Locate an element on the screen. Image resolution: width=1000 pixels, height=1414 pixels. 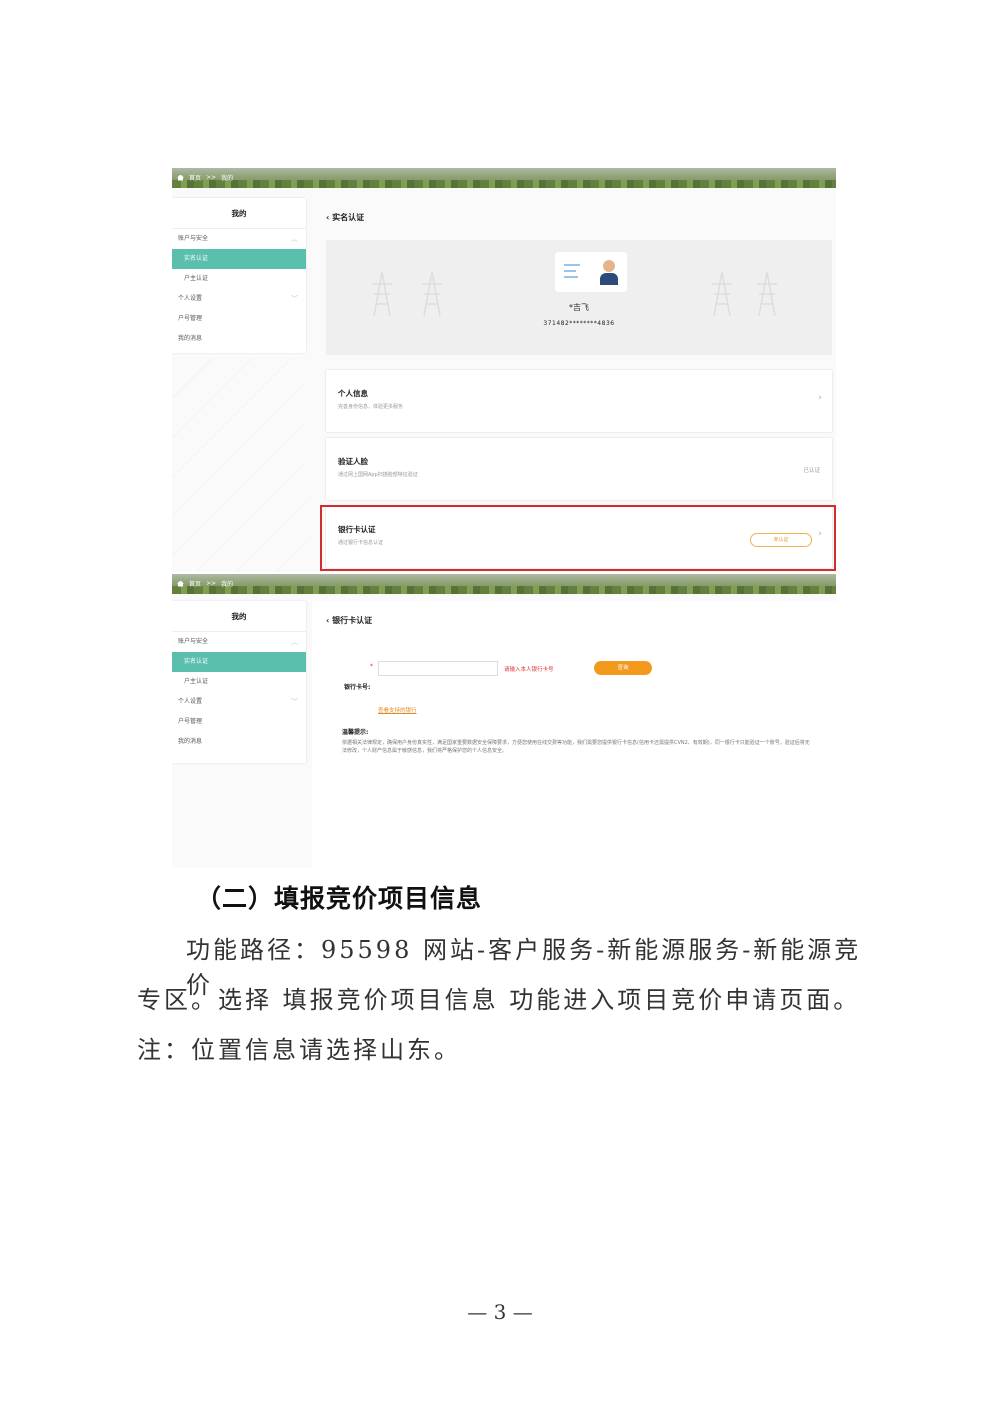
status-badge: 已认证 is located at coordinates (811, 471).